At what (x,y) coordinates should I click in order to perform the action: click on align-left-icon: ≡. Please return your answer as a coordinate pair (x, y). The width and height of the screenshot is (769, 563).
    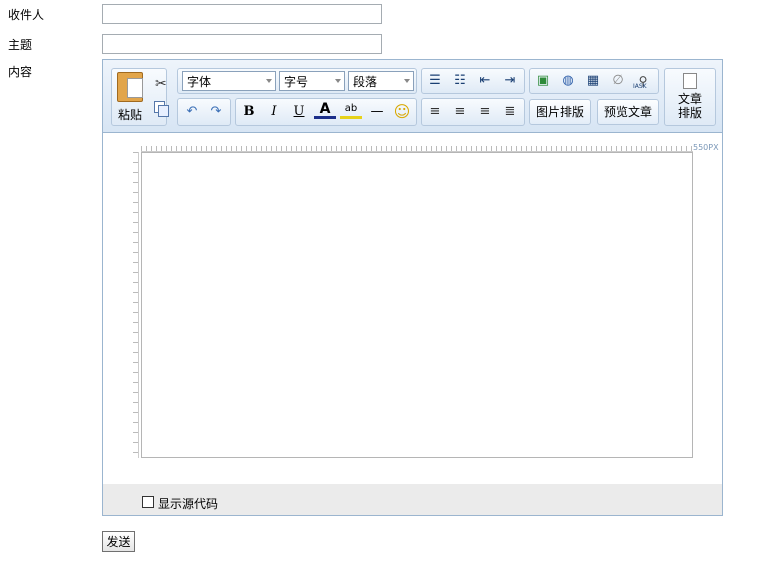
    Looking at the image, I should click on (435, 112).